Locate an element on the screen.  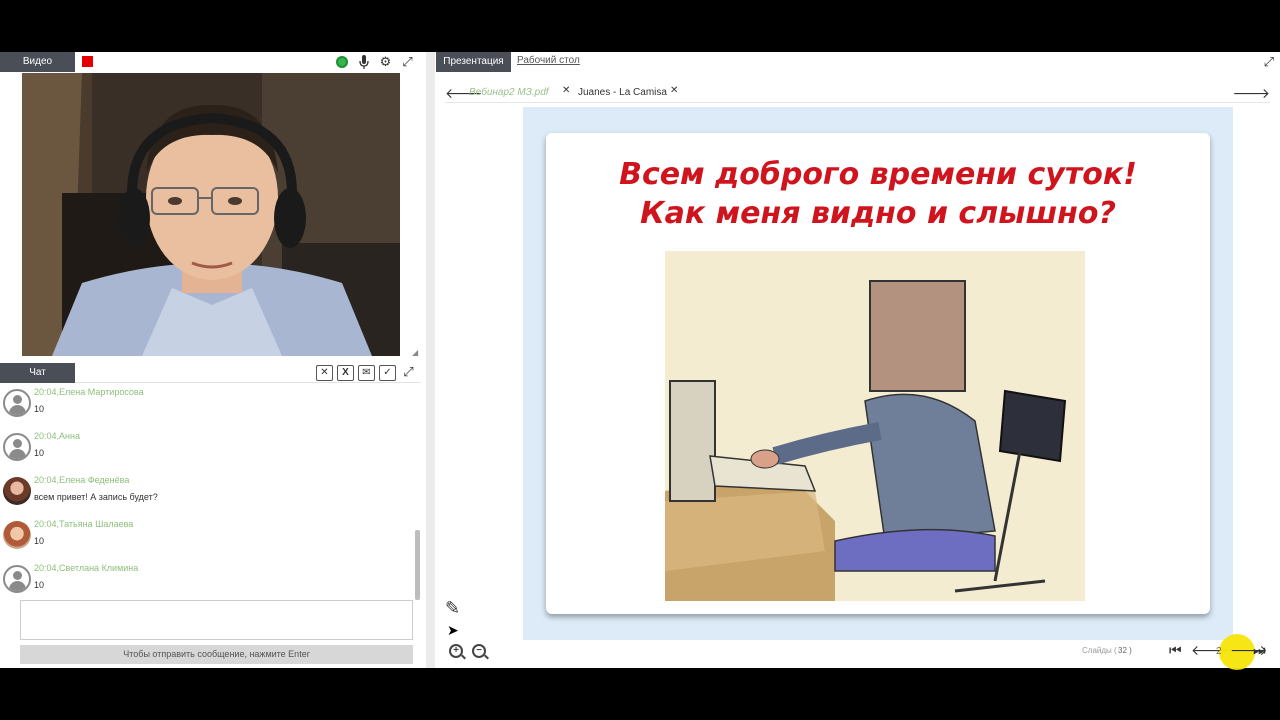
webcam-video is located at coordinates (211, 214).